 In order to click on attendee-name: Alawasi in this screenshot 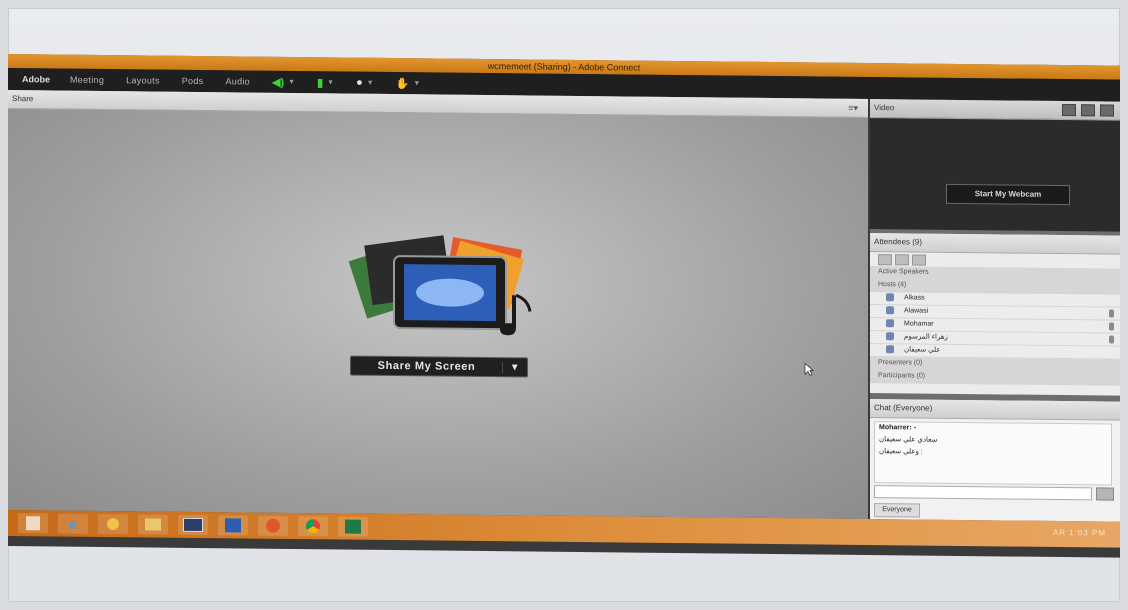, I will do `click(916, 311)`.